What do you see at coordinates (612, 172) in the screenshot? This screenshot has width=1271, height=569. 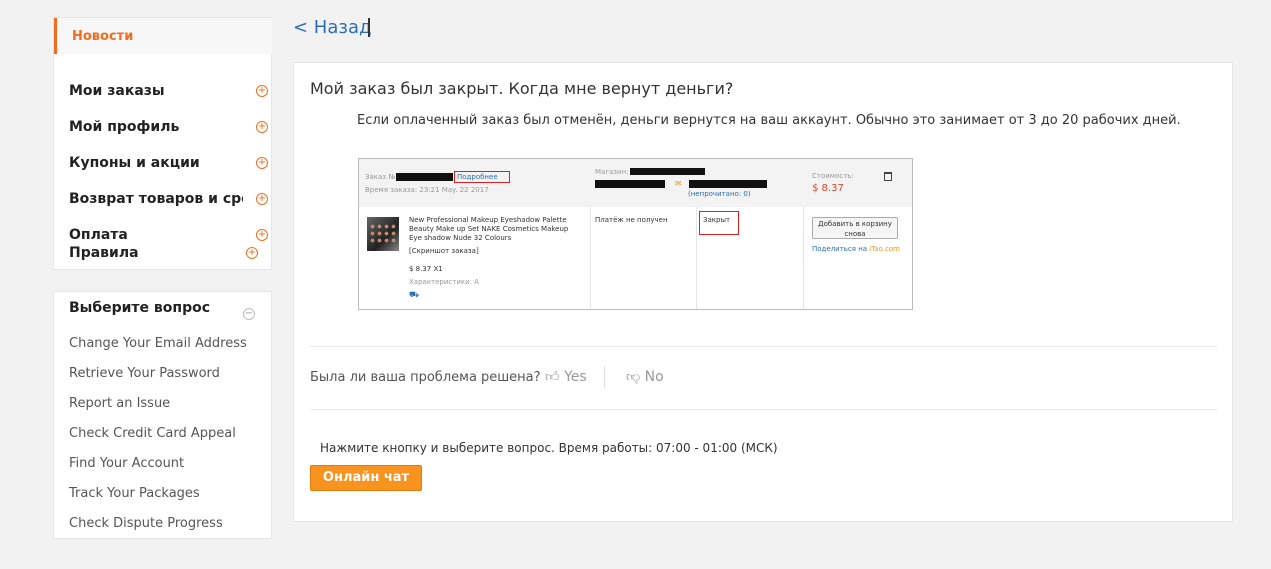 I see `store-label: Магазин:` at bounding box center [612, 172].